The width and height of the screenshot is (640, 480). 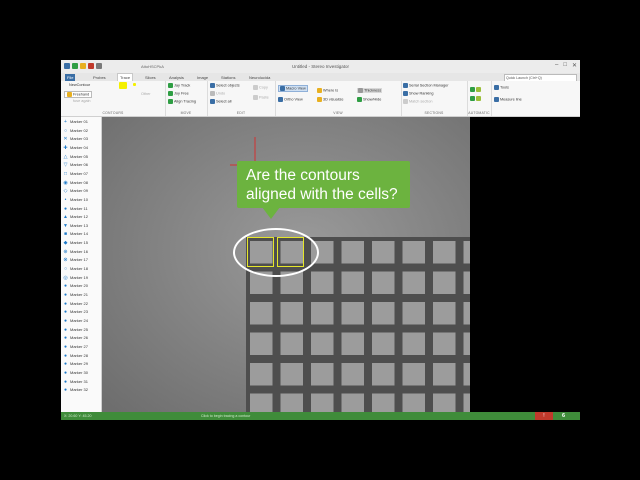 I want to click on marker-item: ● Marker 27, so click(x=75, y=348).